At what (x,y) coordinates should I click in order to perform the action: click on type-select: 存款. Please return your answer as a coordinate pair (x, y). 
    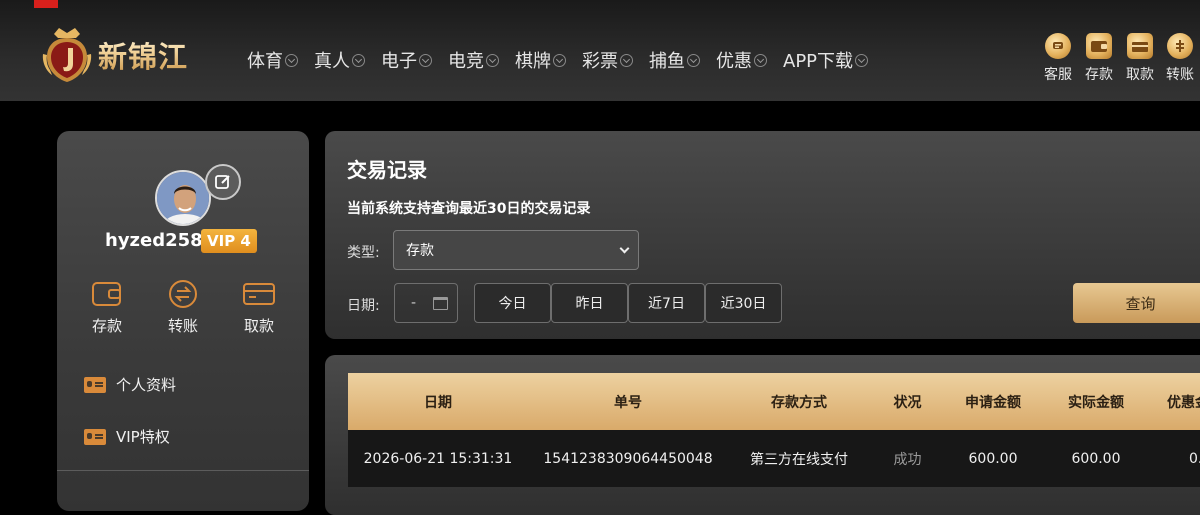
    Looking at the image, I should click on (516, 250).